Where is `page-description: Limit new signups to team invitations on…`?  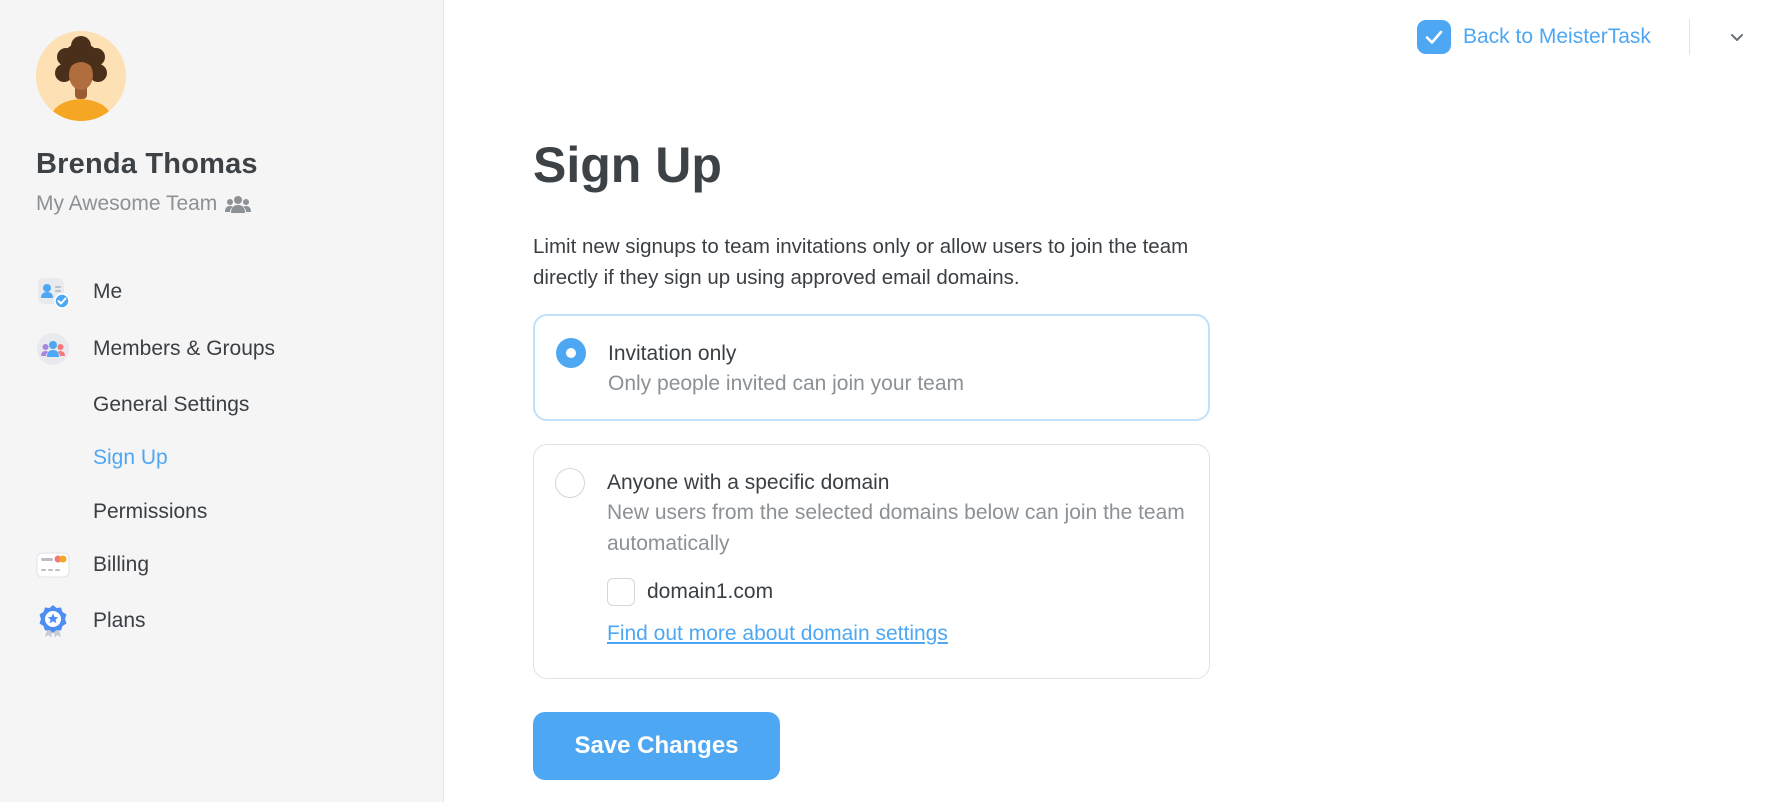 page-description: Limit new signups to team invitations on… is located at coordinates (861, 262).